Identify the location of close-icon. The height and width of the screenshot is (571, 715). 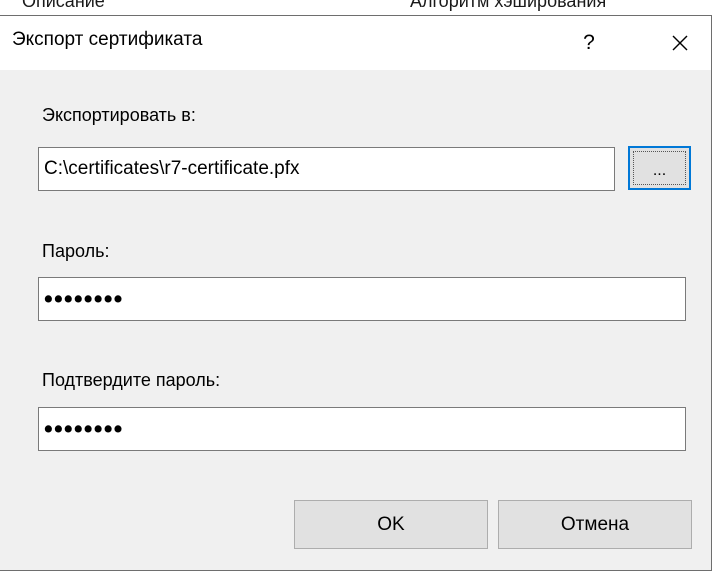
(680, 43).